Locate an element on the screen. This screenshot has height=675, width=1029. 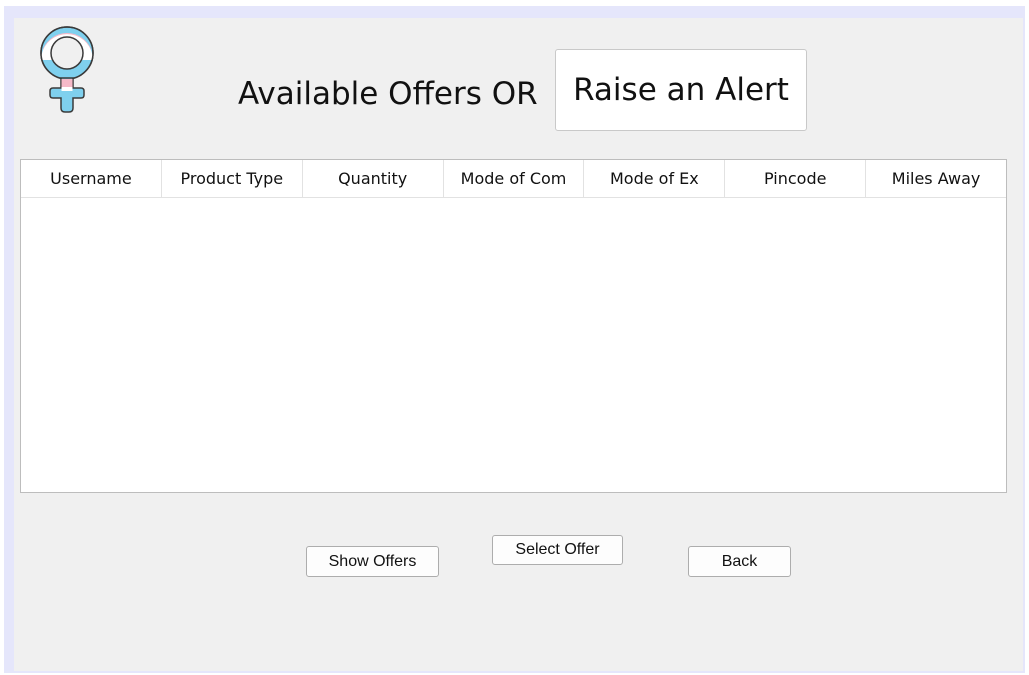
page-title: Available Offers OR is located at coordinates (388, 94).